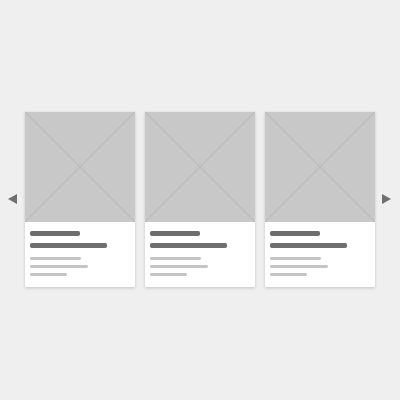 This screenshot has height=400, width=400. I want to click on triangle-right-icon, so click(386, 199).